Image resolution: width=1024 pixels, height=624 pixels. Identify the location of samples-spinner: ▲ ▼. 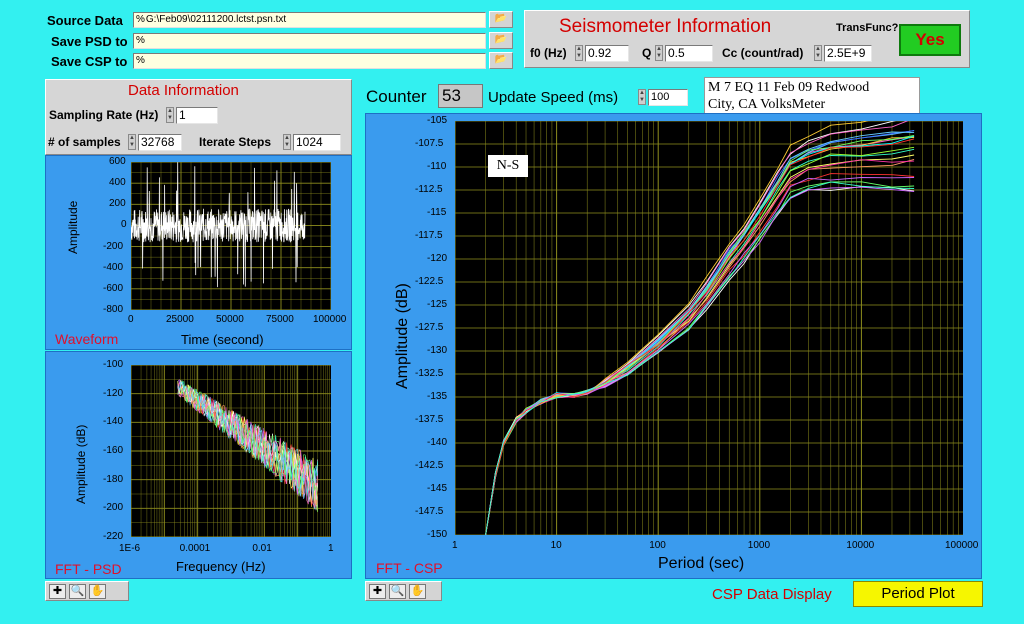
(132, 142).